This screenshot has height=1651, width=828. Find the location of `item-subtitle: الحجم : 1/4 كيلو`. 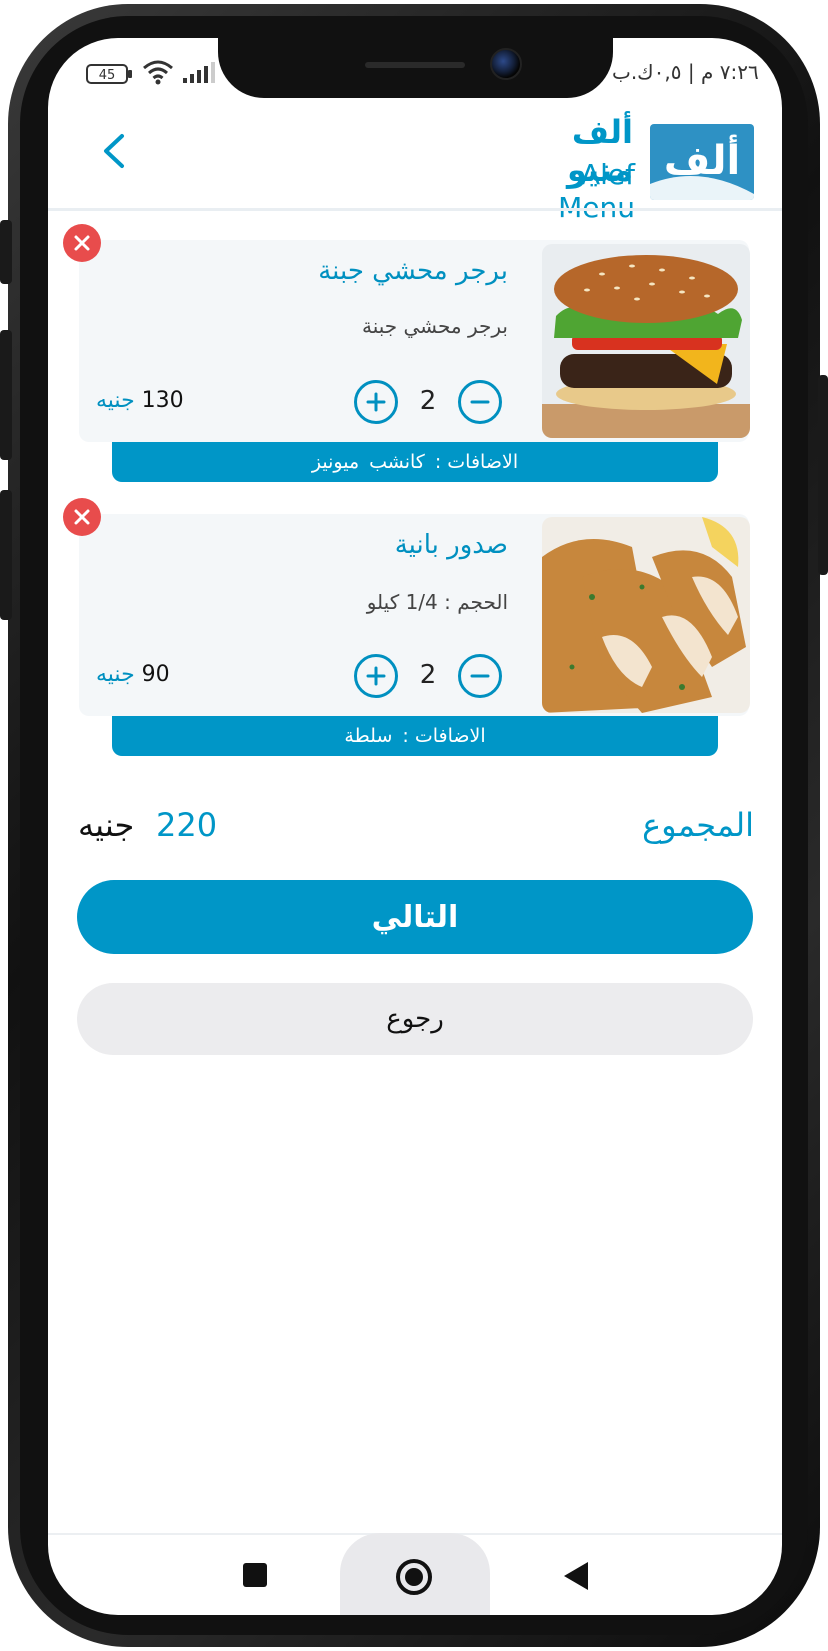

item-subtitle: الحجم : 1/4 كيلو is located at coordinates (437, 602).